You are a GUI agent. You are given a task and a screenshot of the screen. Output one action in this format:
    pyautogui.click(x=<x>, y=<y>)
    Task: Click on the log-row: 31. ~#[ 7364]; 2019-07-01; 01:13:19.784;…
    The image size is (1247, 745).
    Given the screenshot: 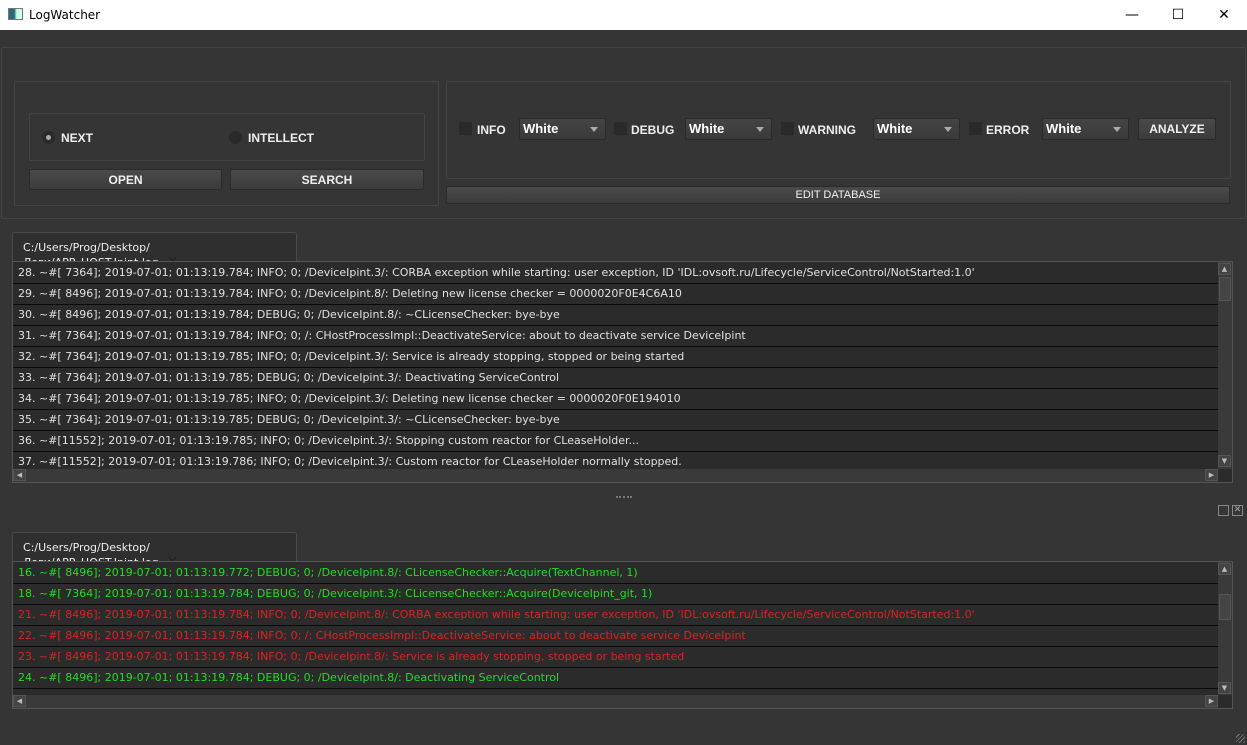 What is the action you would take?
    pyautogui.click(x=615, y=336)
    